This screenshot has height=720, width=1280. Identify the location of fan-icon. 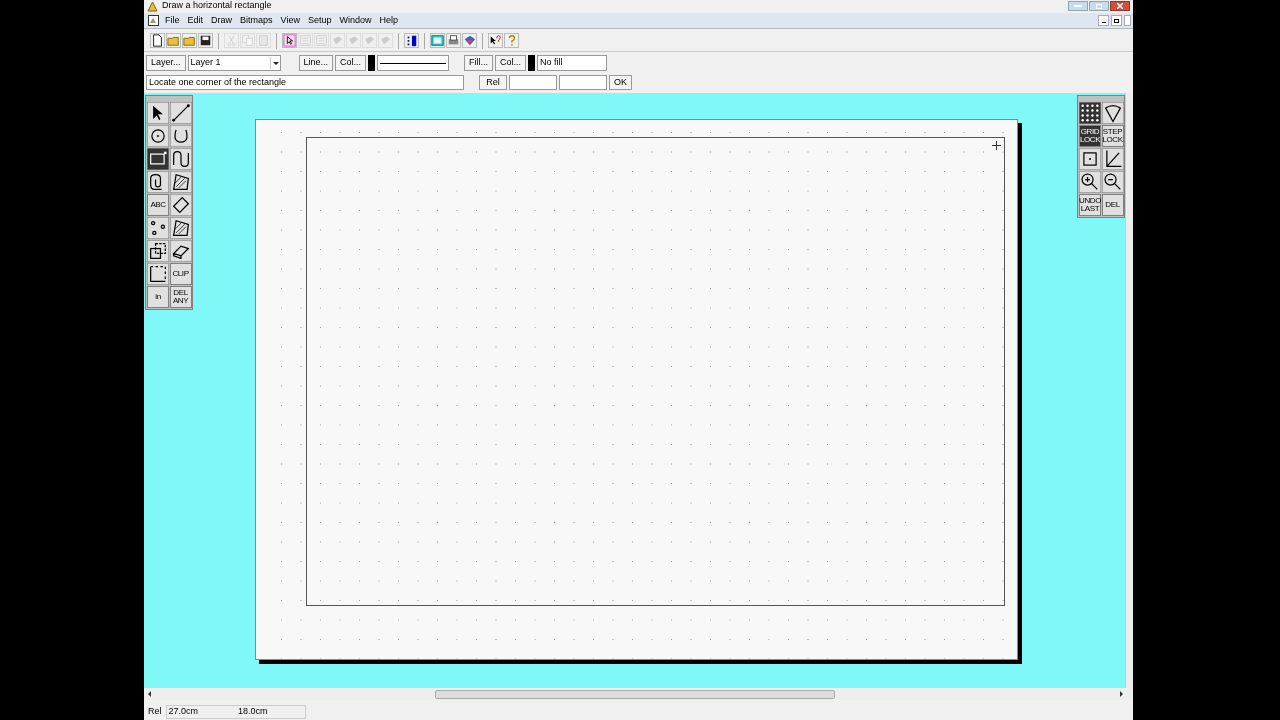
(1112, 113).